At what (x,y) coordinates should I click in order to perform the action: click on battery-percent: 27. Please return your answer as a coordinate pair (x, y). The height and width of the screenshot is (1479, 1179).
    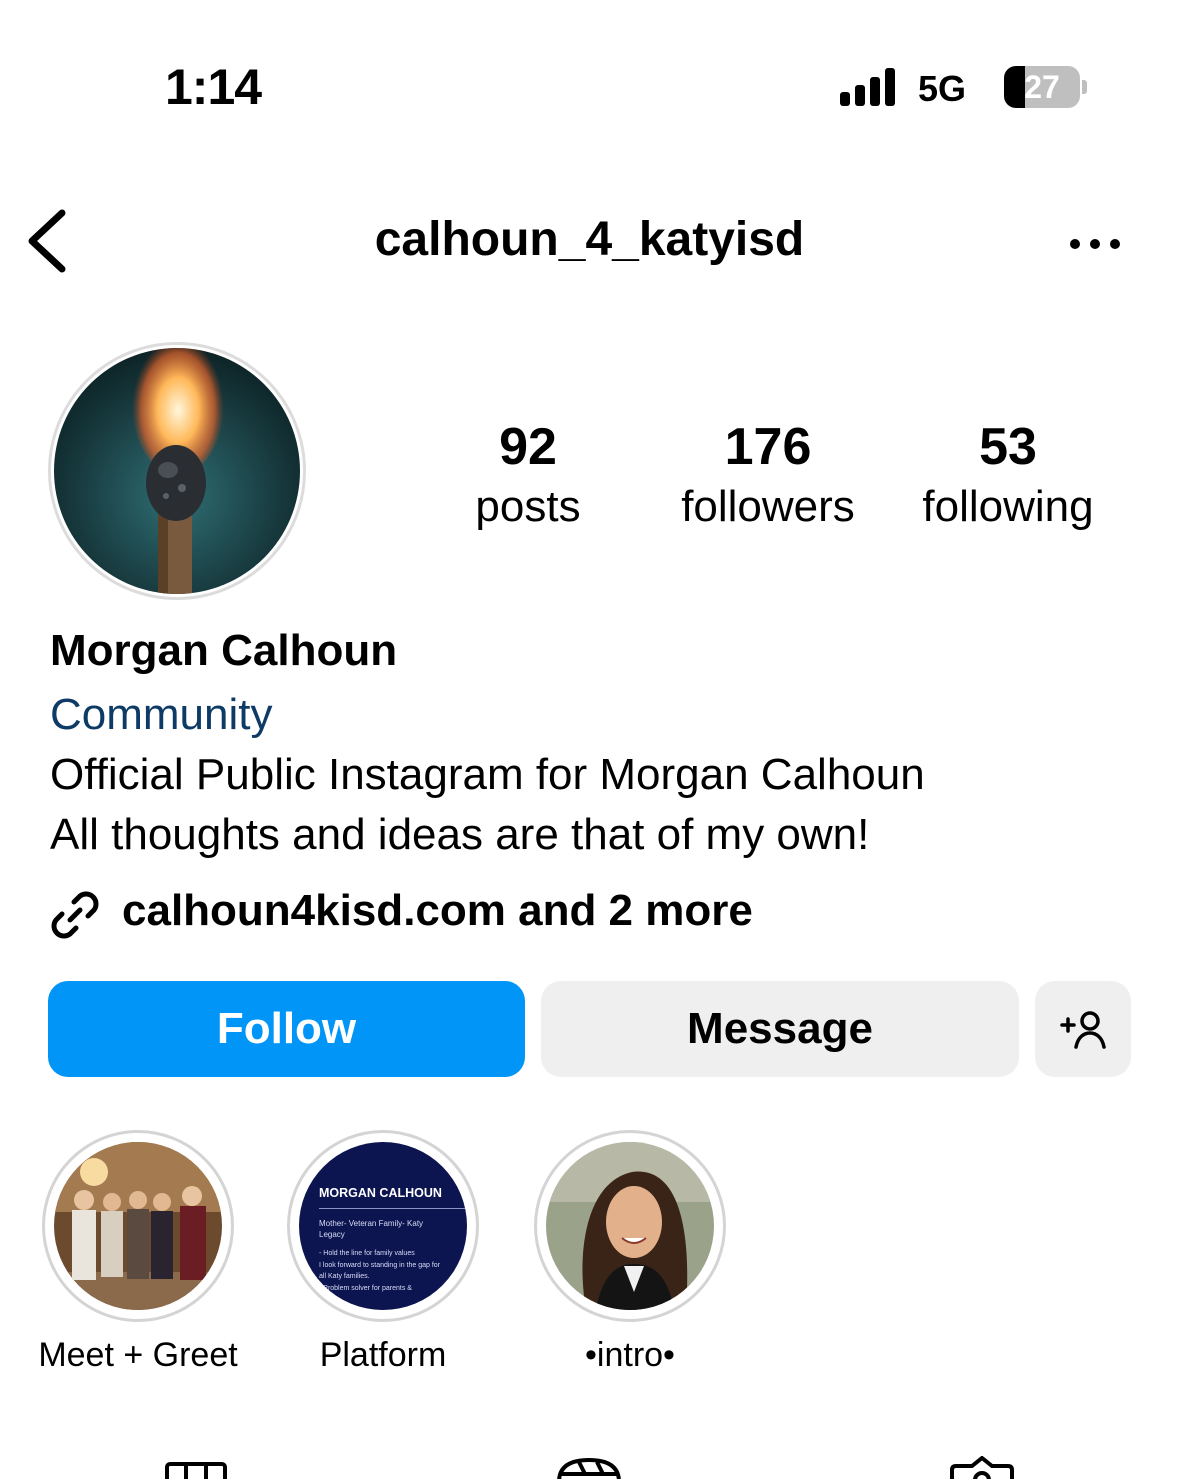
    Looking at the image, I should click on (1042, 87).